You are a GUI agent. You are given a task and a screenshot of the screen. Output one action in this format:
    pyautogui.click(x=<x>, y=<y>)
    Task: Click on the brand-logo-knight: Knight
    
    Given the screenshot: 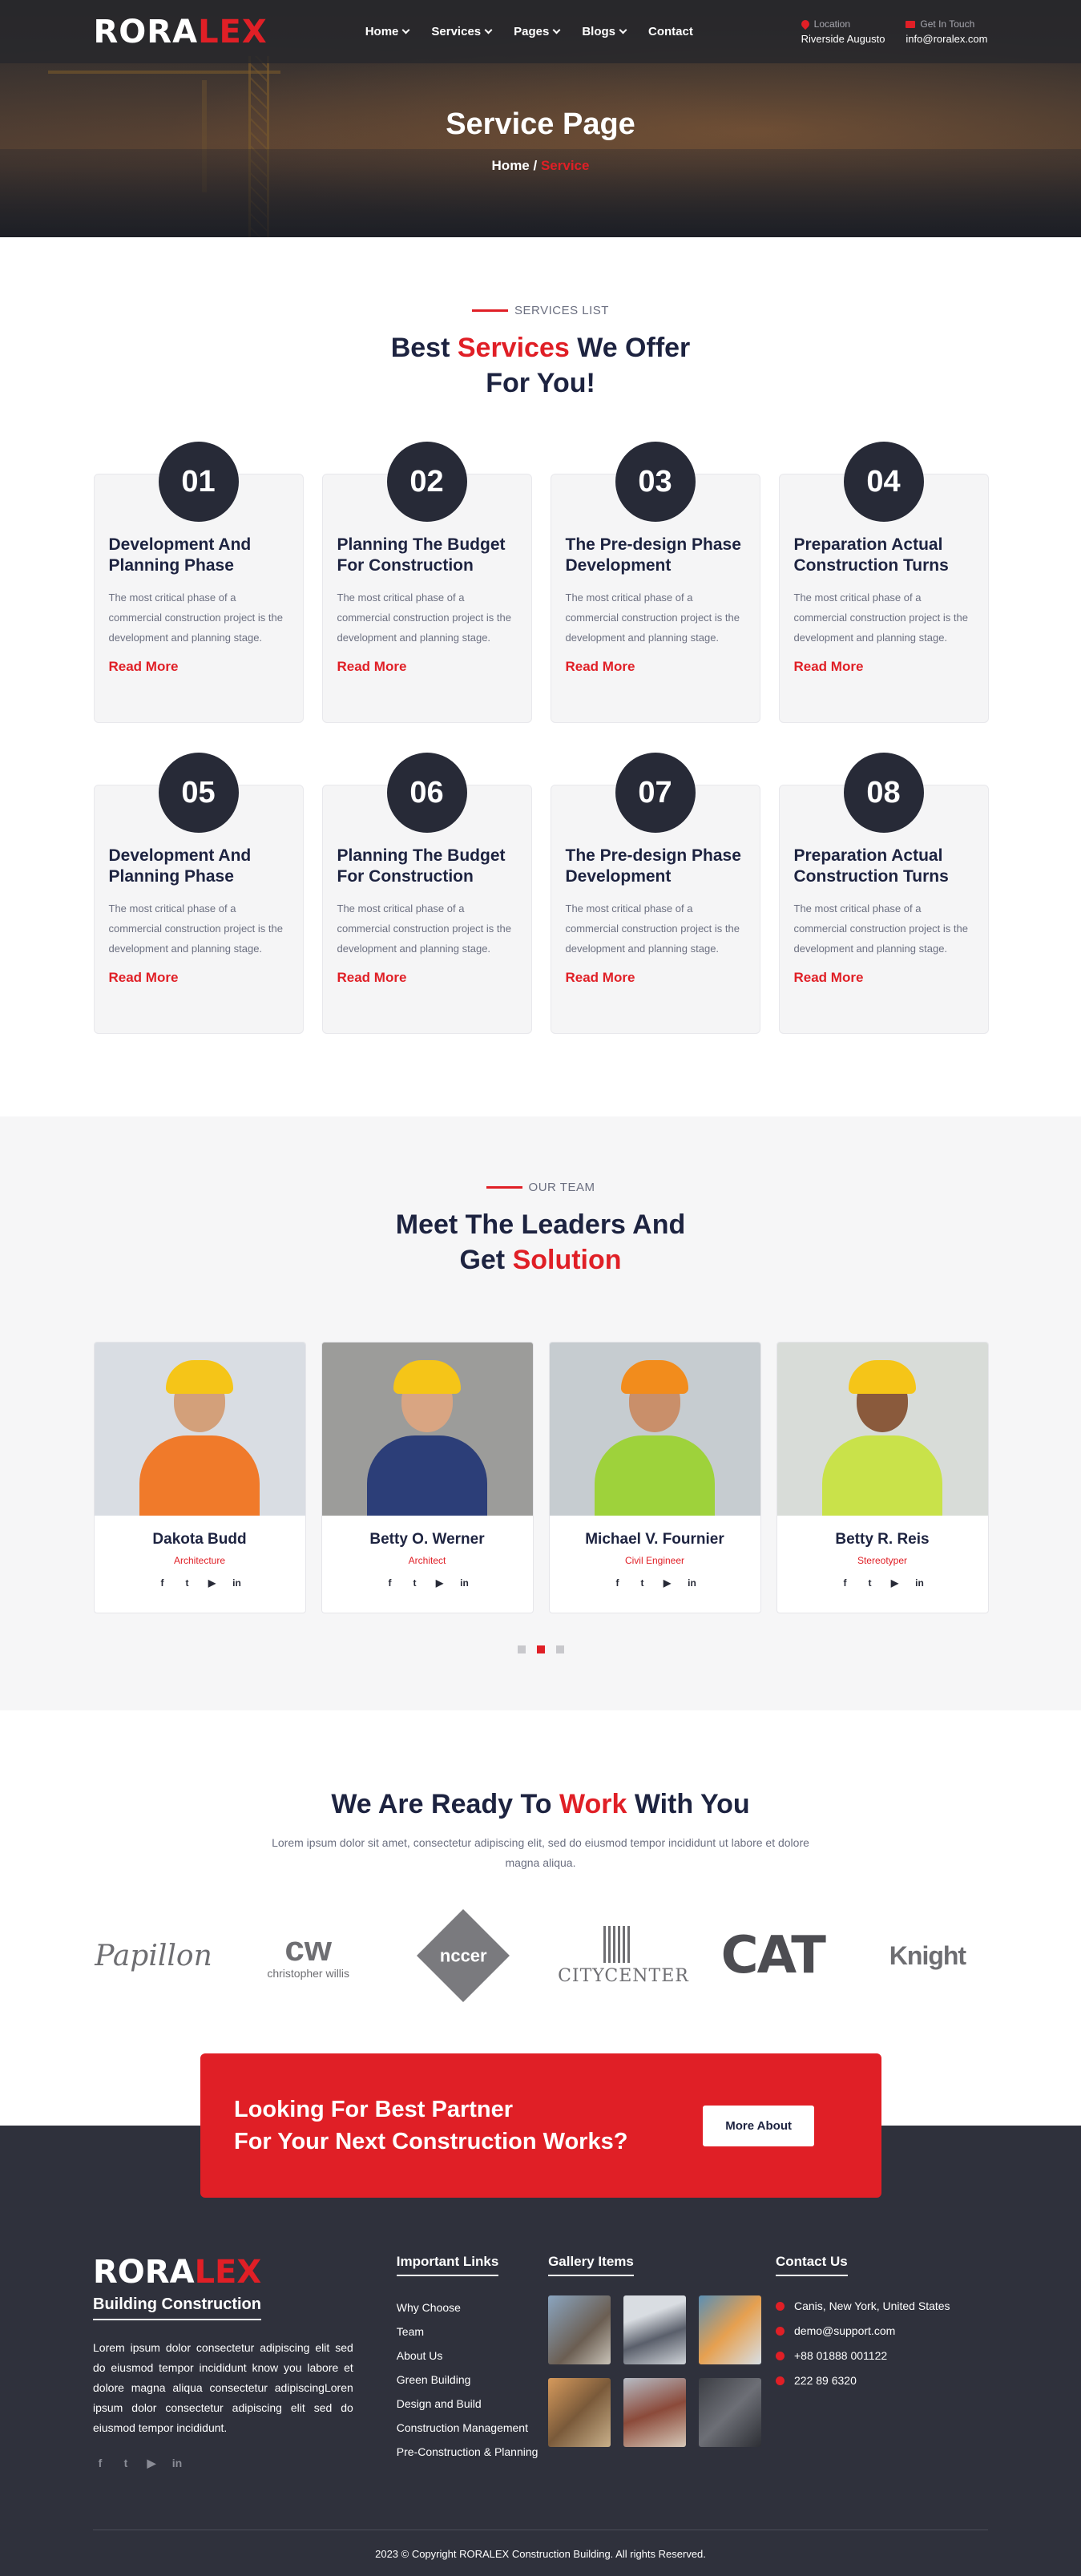 What is the action you would take?
    pyautogui.click(x=927, y=1956)
    